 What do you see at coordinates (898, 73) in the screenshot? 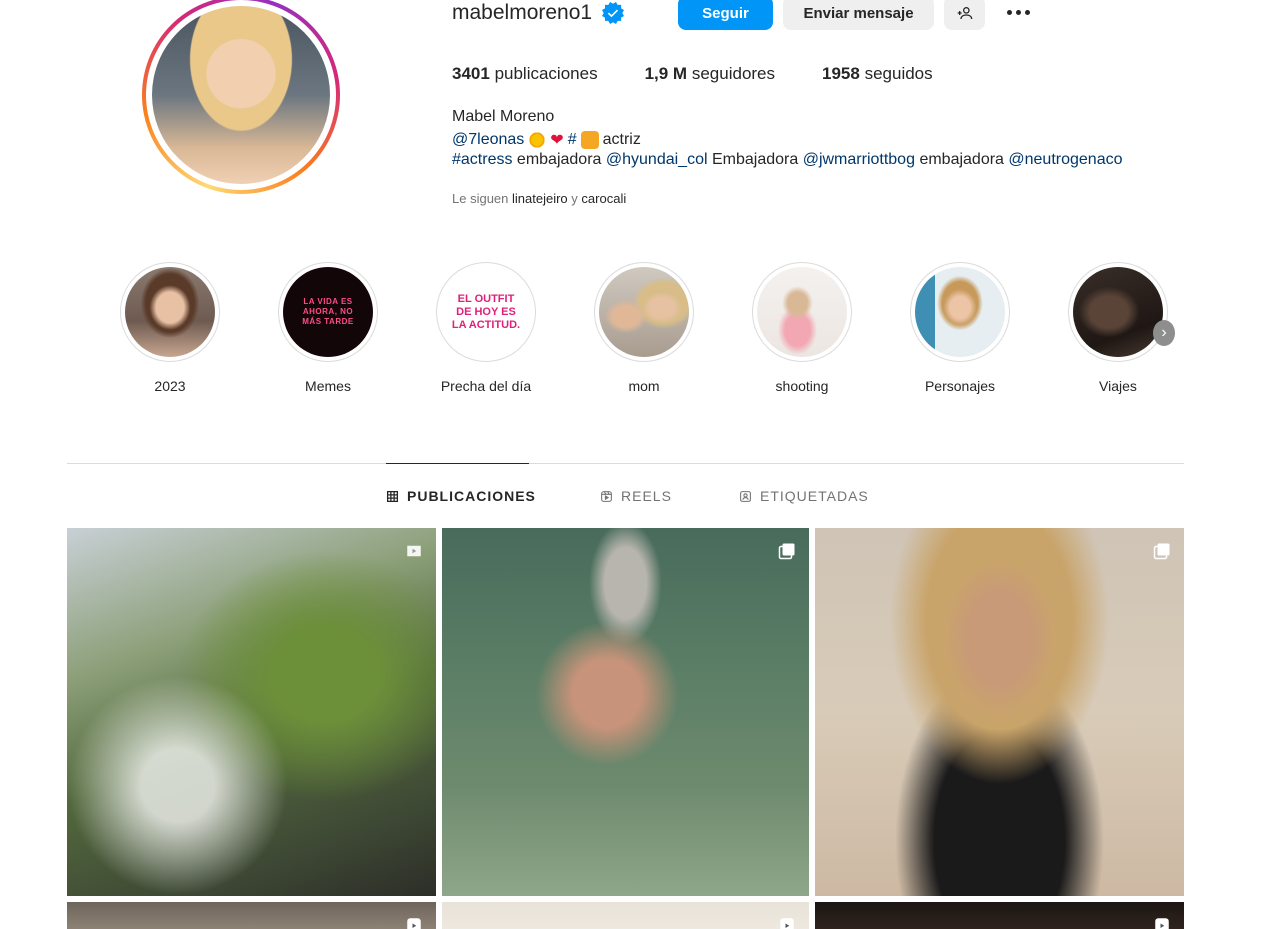
I see `following-label: seguidos` at bounding box center [898, 73].